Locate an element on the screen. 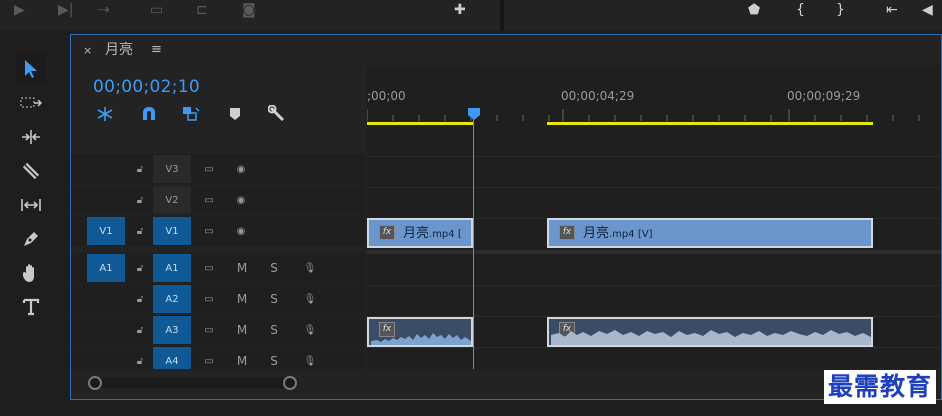 This screenshot has width=942, height=416. track-name-a2: A2 is located at coordinates (172, 299).